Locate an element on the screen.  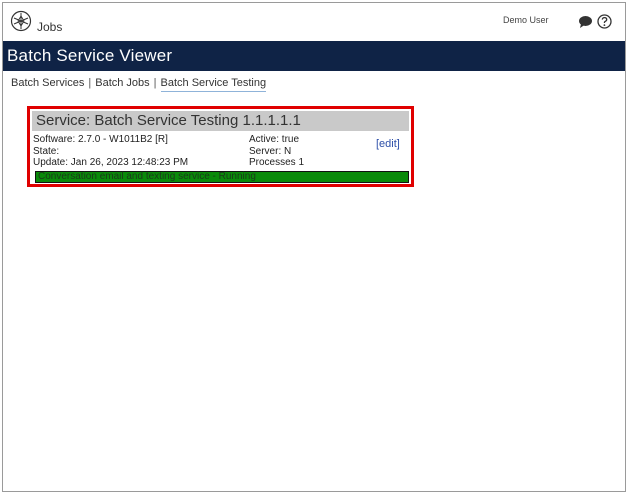
breadcrumb-batch-jobs: Batch Jobs is located at coordinates (122, 83).